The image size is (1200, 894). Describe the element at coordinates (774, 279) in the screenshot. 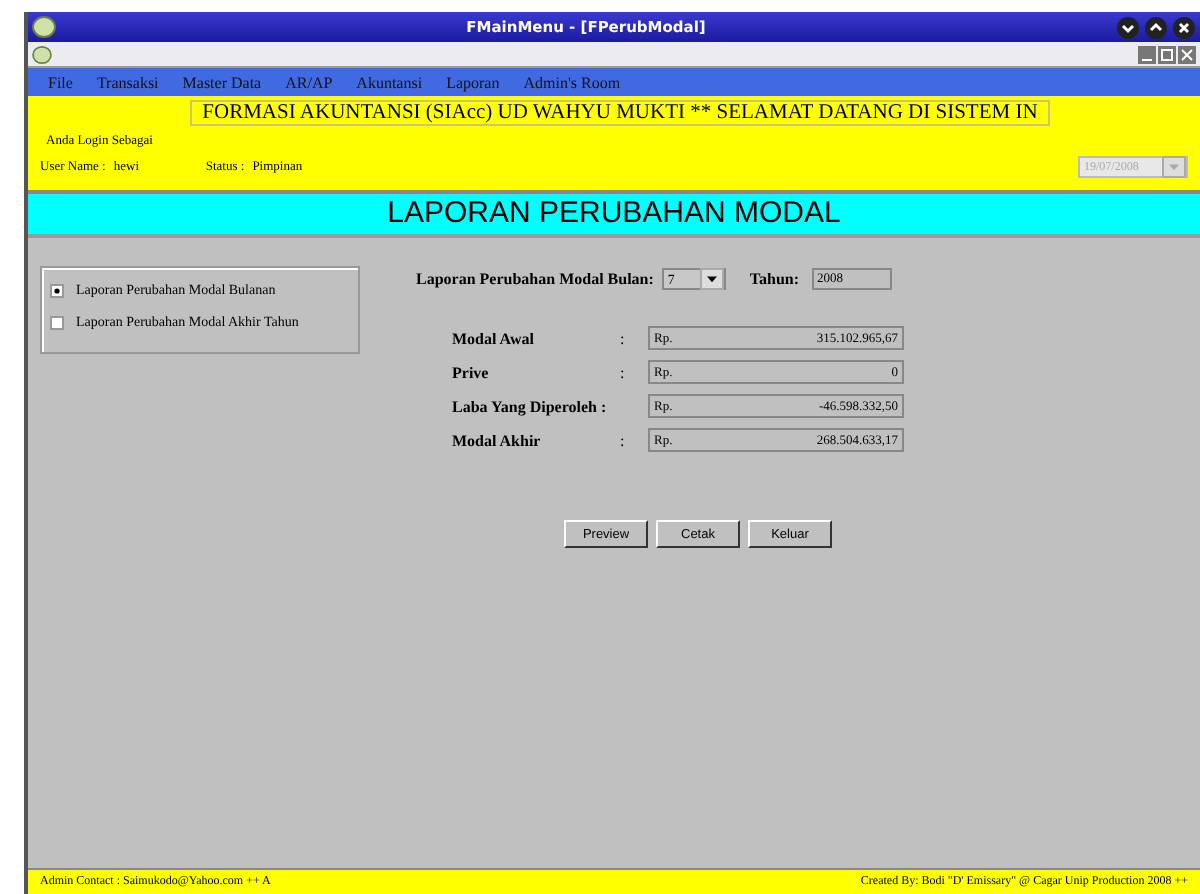

I see `year-label: Tahun:` at that location.